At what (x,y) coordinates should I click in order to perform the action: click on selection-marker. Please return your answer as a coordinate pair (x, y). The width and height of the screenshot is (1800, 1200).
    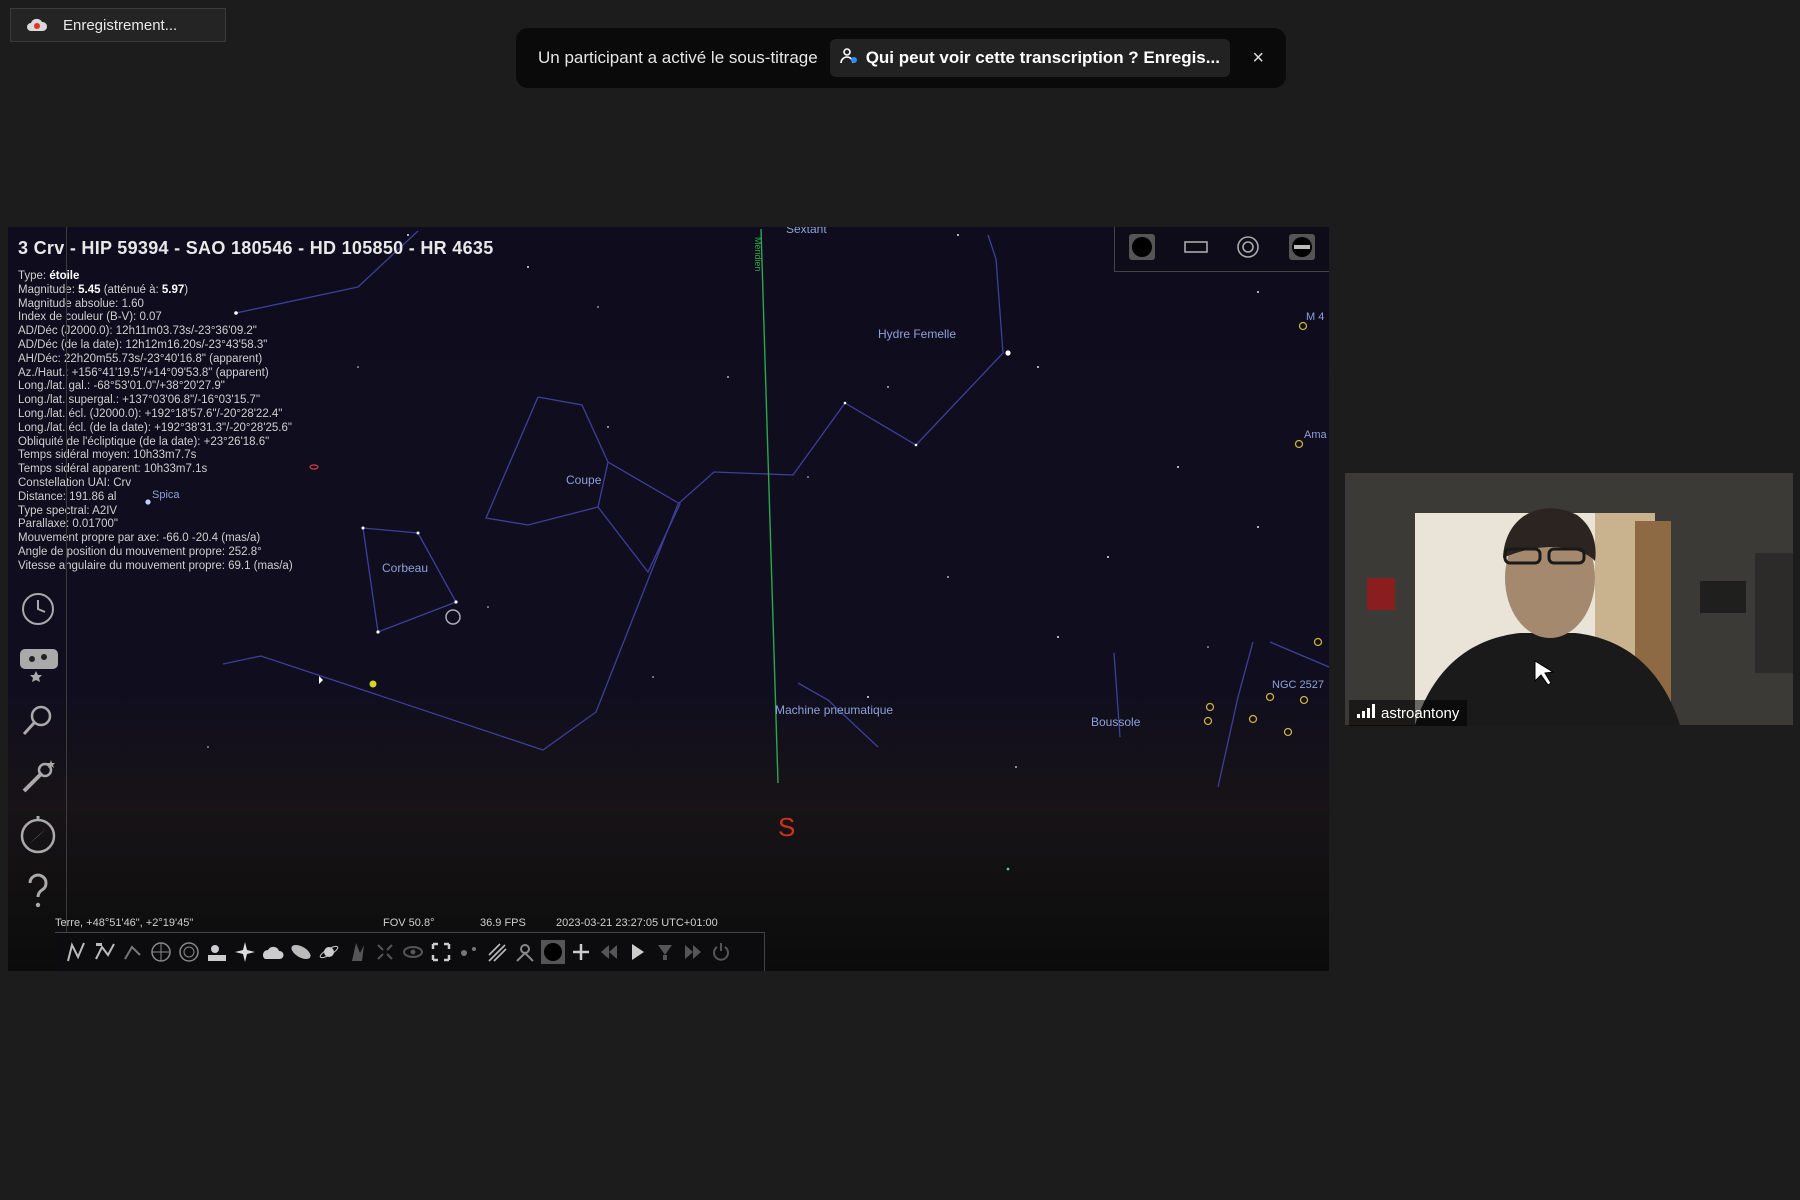
    Looking at the image, I should click on (453, 617).